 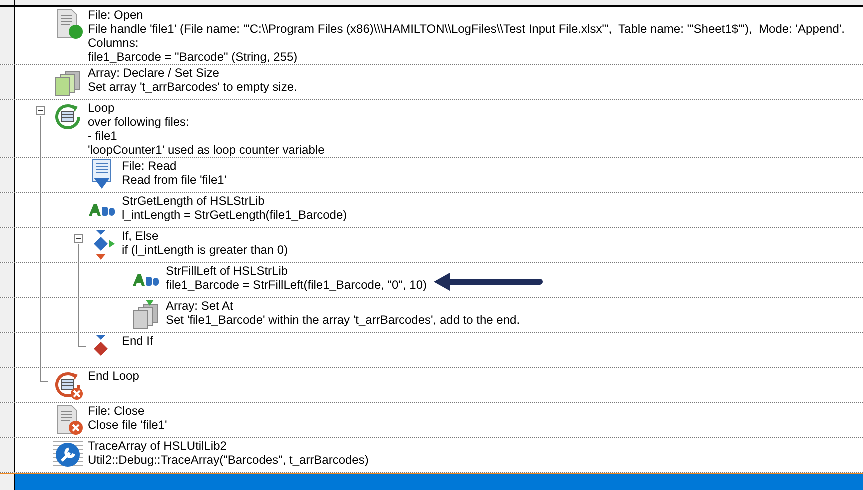 What do you see at coordinates (128, 425) in the screenshot?
I see `step-detail: Close file 'file1'` at bounding box center [128, 425].